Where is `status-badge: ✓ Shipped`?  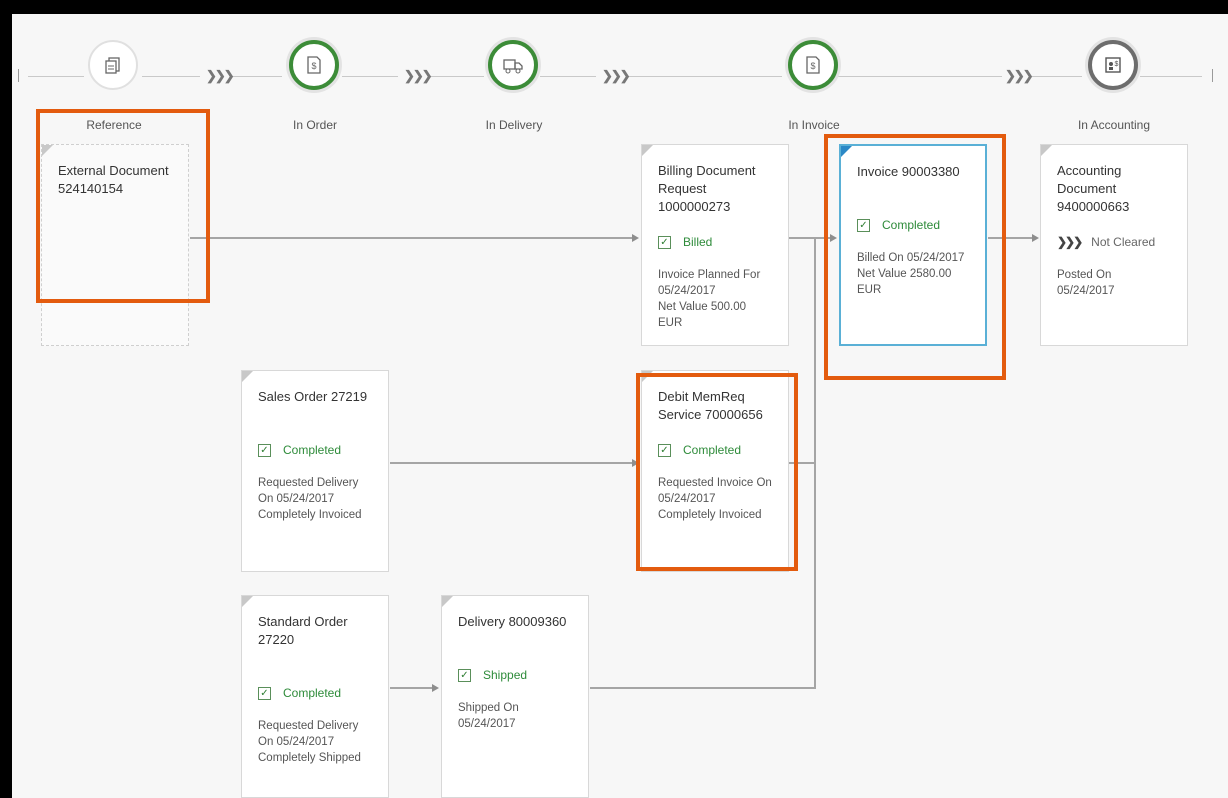
status-badge: ✓ Shipped is located at coordinates (515, 675).